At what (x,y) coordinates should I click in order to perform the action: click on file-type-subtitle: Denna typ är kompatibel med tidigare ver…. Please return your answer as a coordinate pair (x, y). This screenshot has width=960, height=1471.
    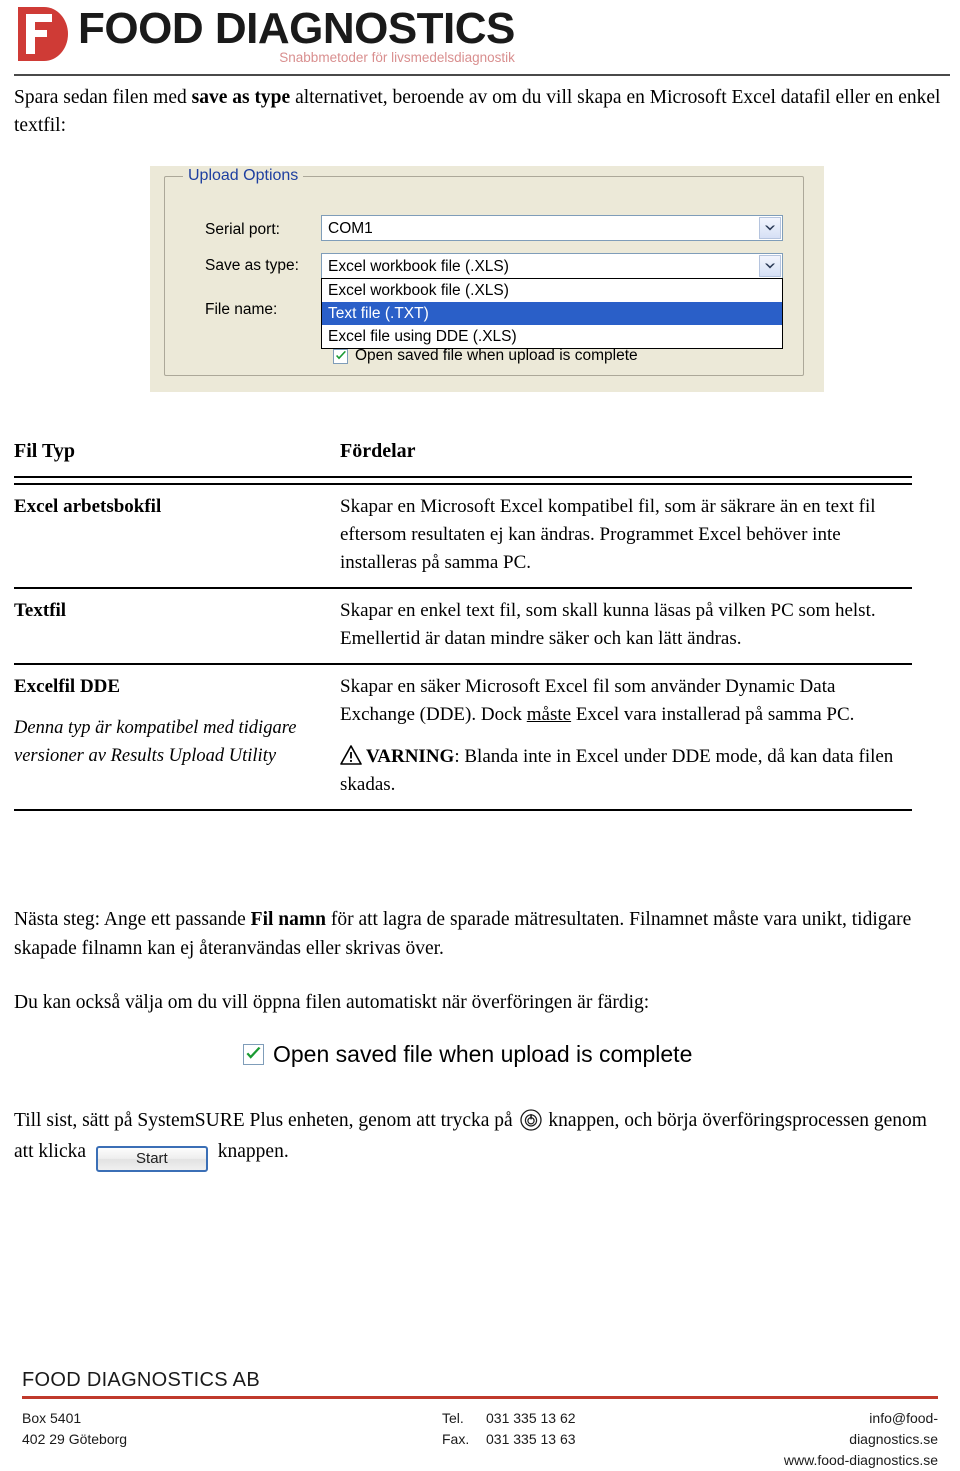
    Looking at the image, I should click on (155, 742).